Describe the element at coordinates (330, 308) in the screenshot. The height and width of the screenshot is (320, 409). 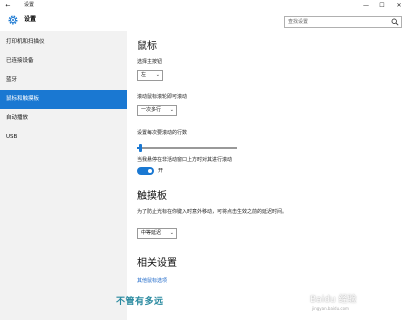
I see `baidu-watermark-url: jingyan.baidu.com` at that location.